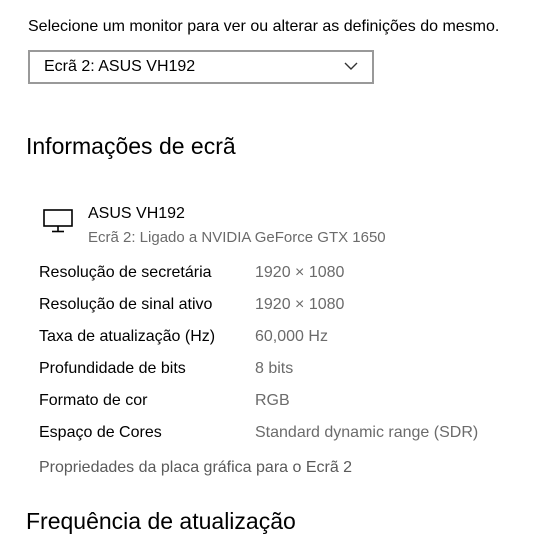  Describe the element at coordinates (120, 66) in the screenshot. I see `monitor-dropdown-value: Ecrã 2: ASUS VH192` at that location.